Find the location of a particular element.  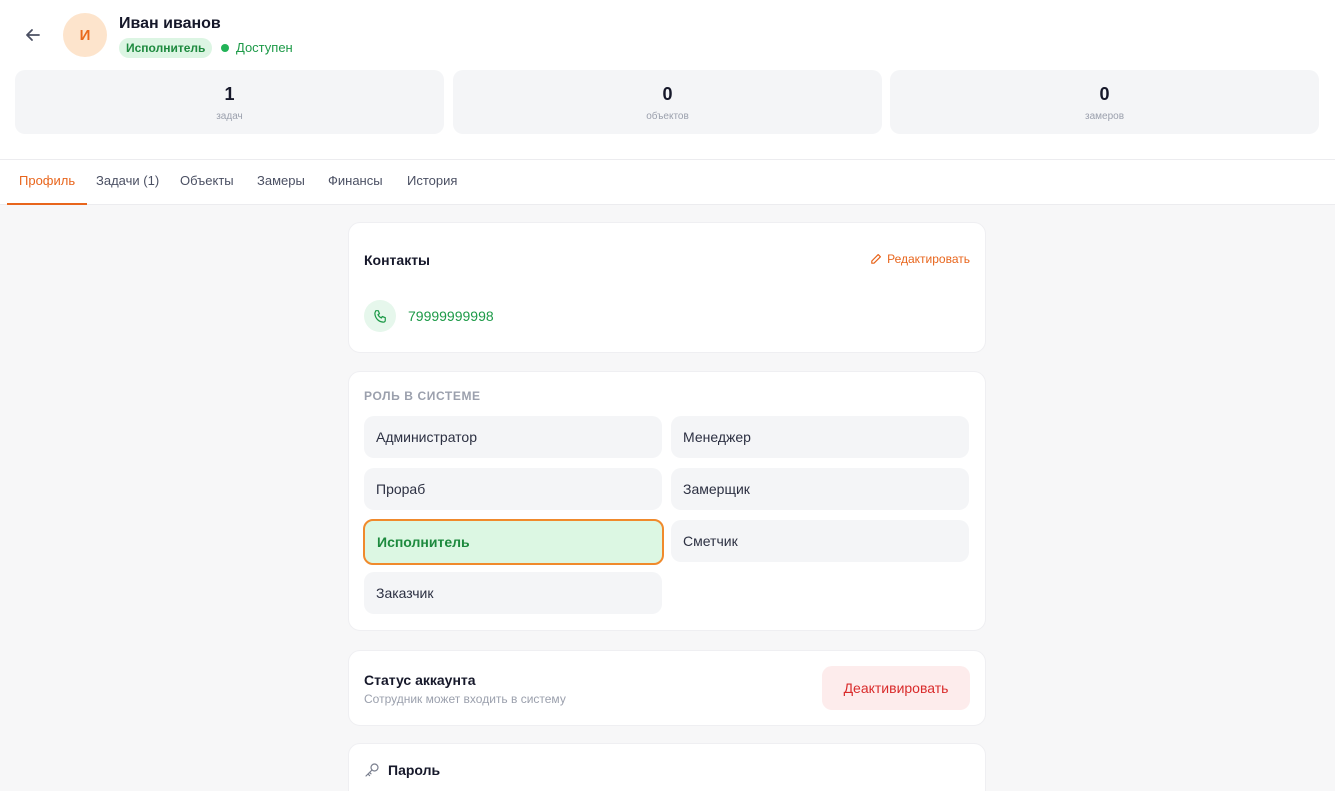

password-header: Пароль is located at coordinates (402, 770).